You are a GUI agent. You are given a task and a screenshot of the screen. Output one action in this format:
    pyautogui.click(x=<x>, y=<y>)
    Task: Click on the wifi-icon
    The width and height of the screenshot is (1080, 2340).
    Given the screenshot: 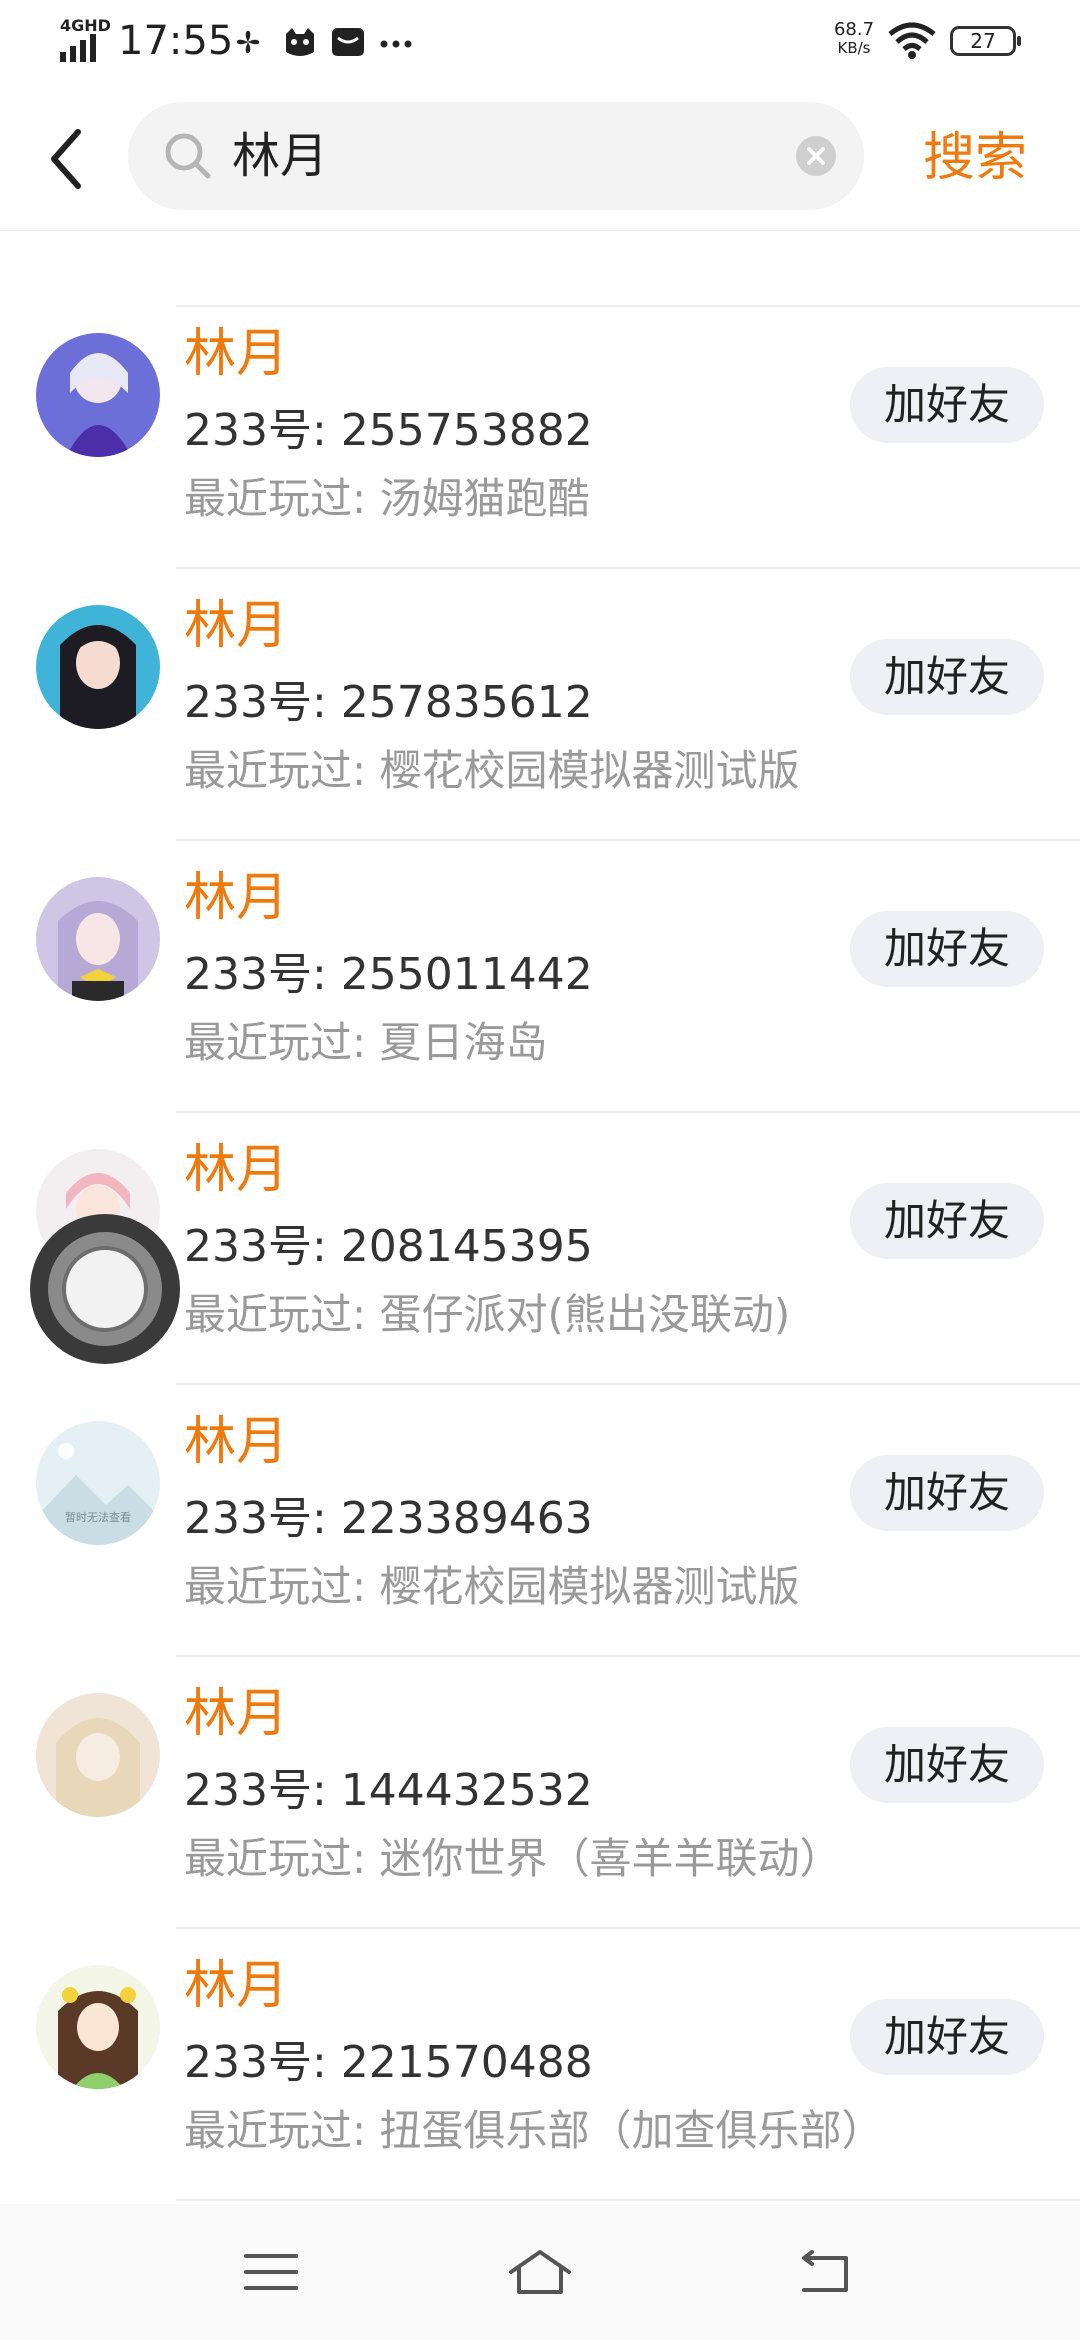 What is the action you would take?
    pyautogui.click(x=912, y=40)
    